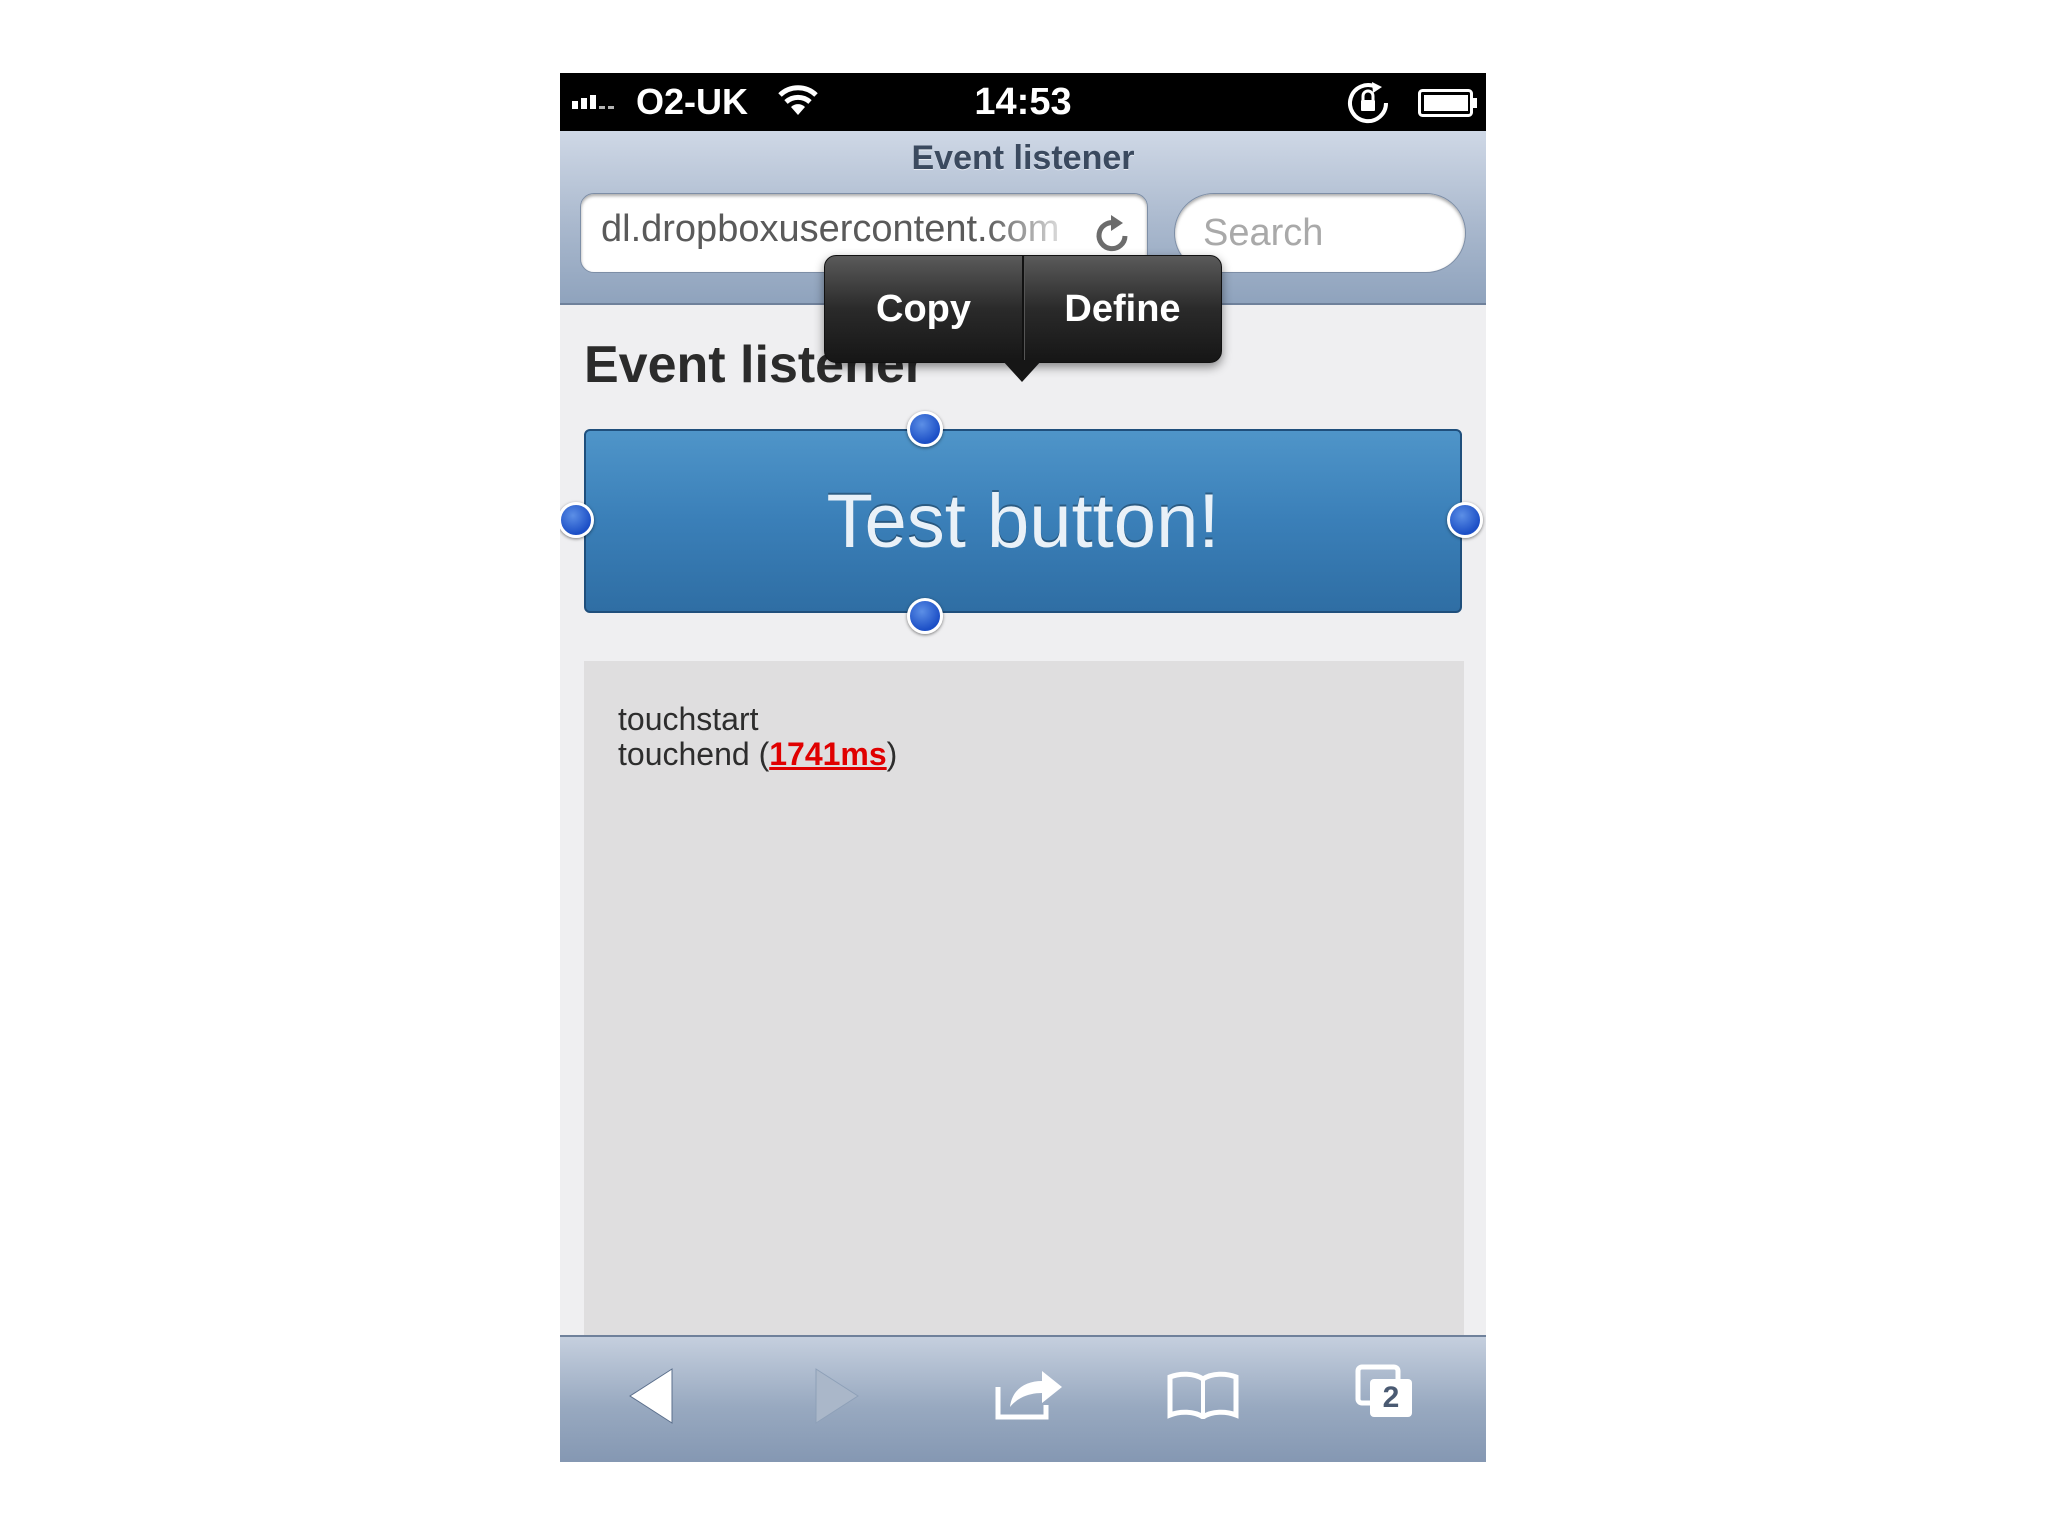  I want to click on rotation-lock-icon, so click(1368, 103).